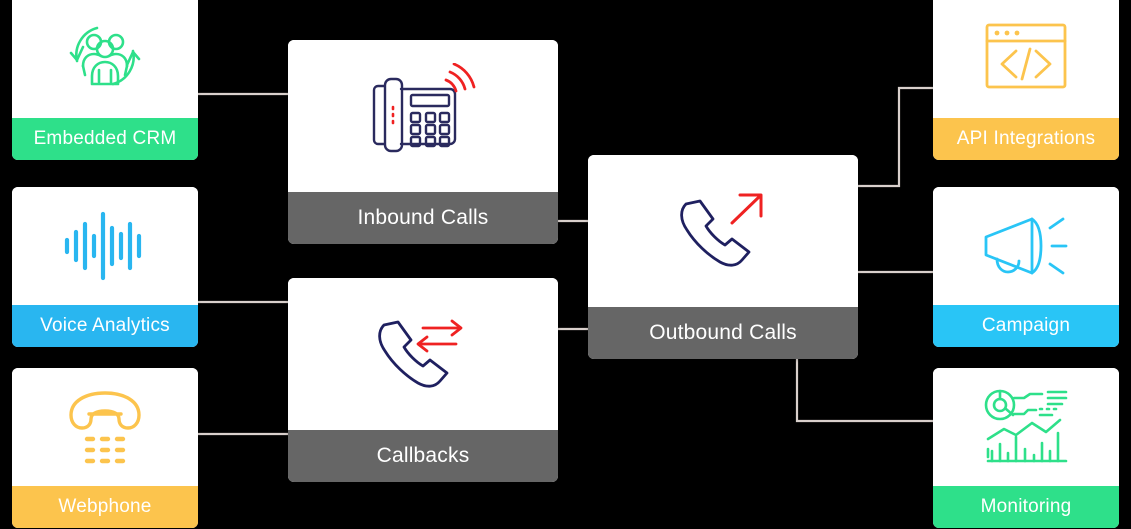 This screenshot has height=529, width=1131. I want to click on voice-analytics-icon-area, so click(105, 246).